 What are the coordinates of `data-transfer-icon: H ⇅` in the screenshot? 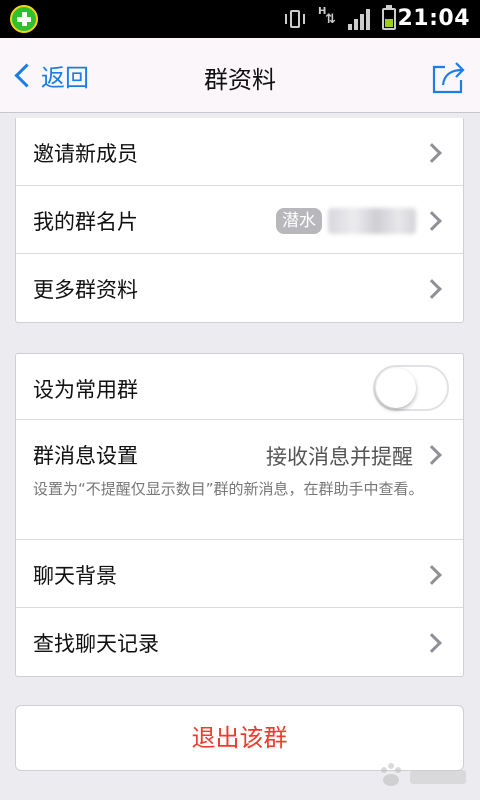 It's located at (327, 16).